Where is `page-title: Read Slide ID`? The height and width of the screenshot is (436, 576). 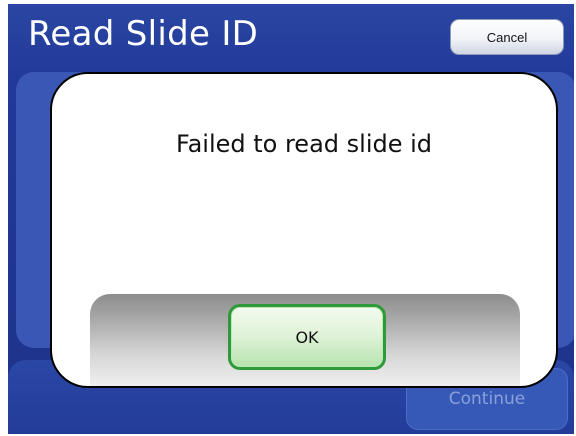
page-title: Read Slide ID is located at coordinates (143, 34).